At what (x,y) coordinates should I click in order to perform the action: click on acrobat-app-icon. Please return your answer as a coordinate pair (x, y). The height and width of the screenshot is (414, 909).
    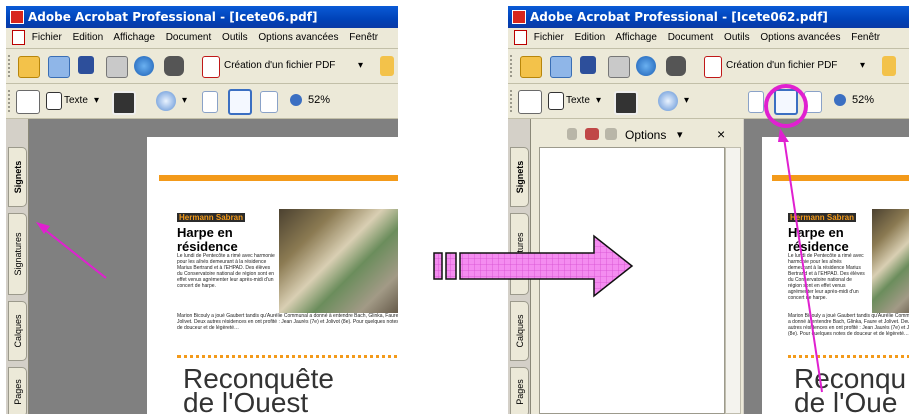
    Looking at the image, I should click on (17, 17).